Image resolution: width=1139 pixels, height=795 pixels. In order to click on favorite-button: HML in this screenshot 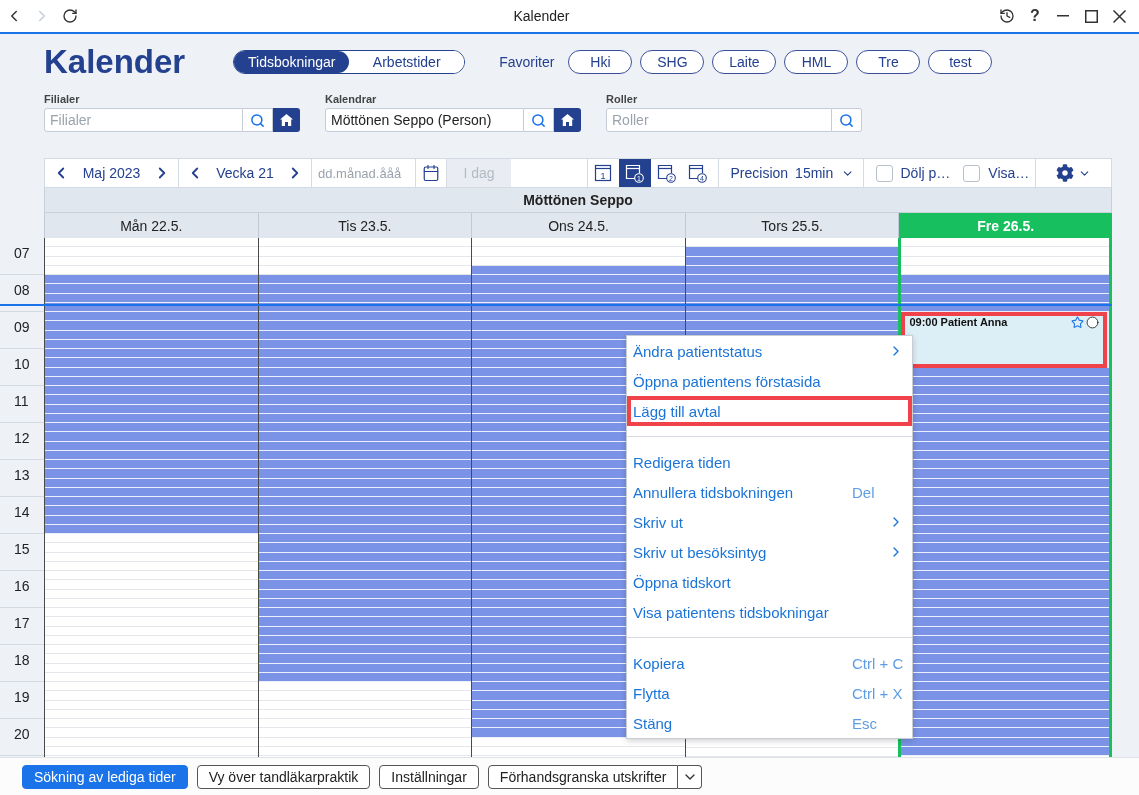, I will do `click(816, 62)`.